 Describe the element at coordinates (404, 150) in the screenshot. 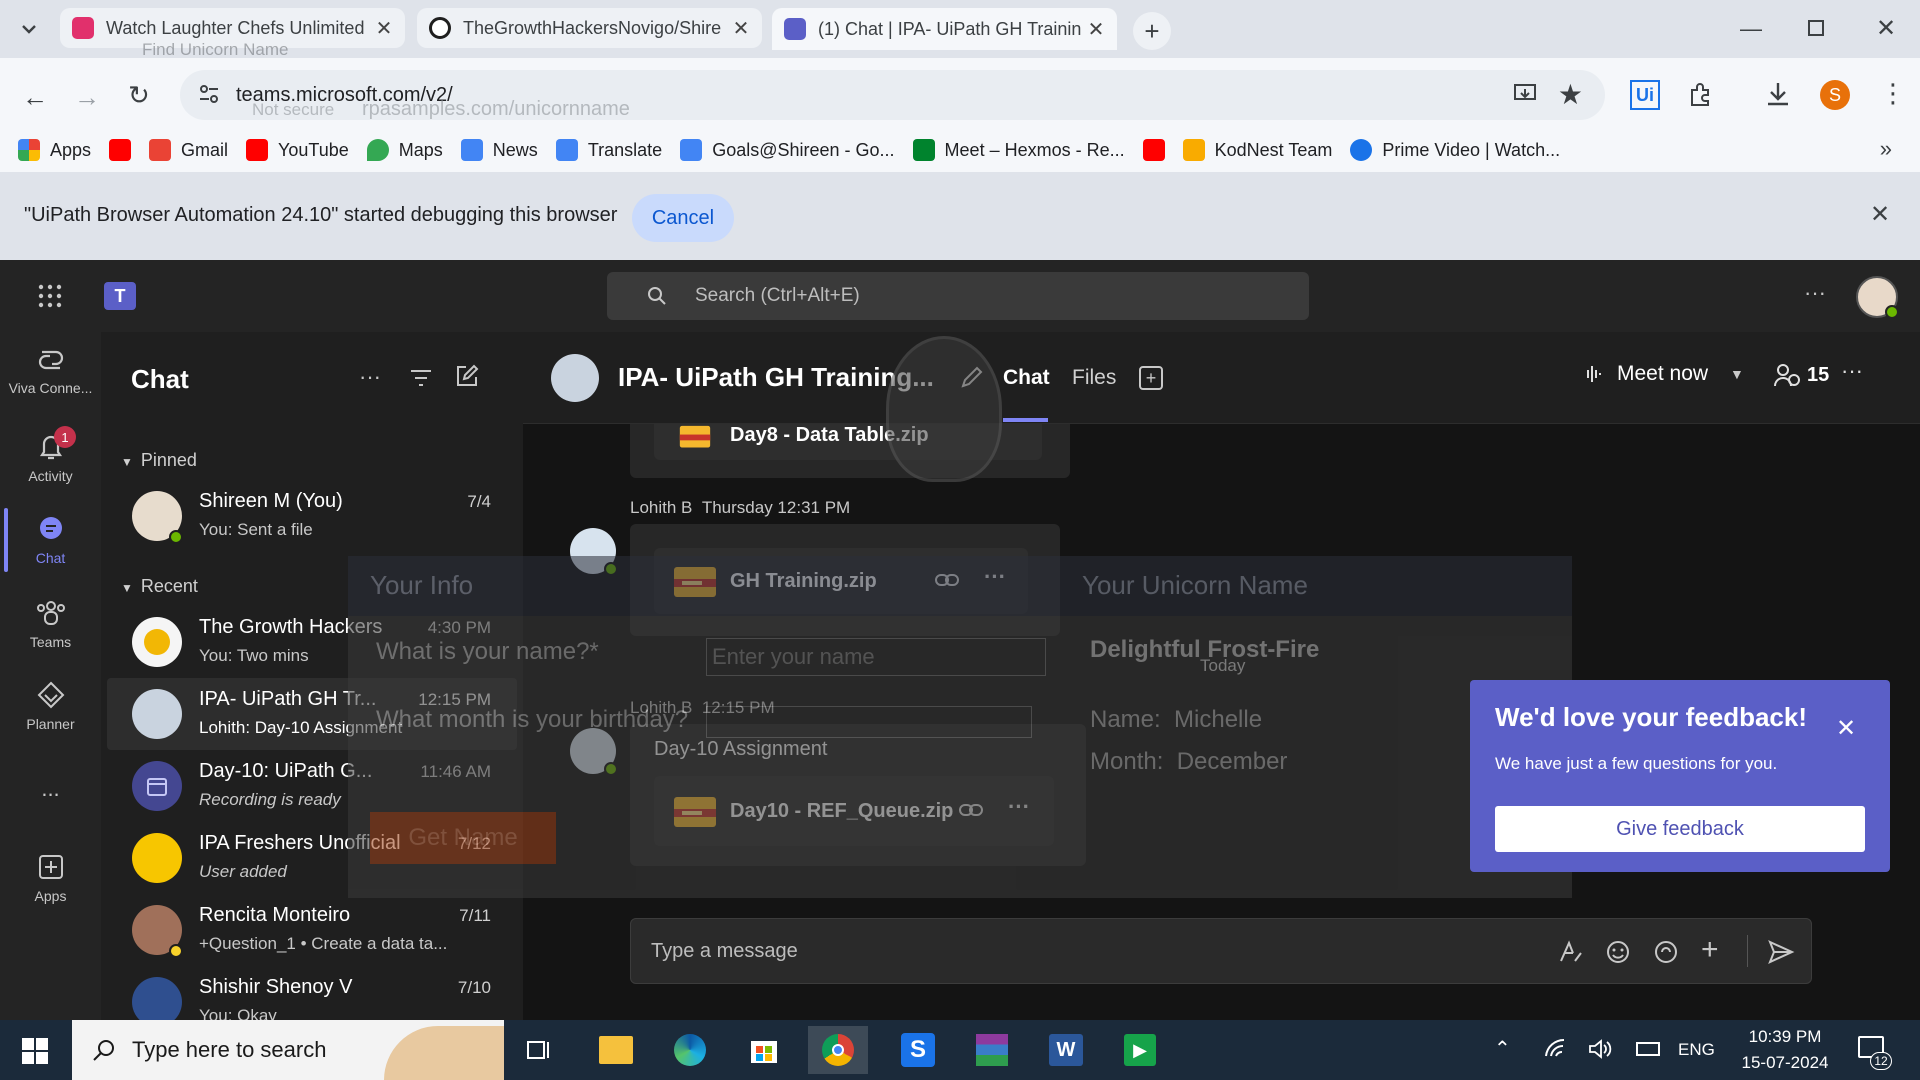

I see `bookmark-maps: Maps` at that location.